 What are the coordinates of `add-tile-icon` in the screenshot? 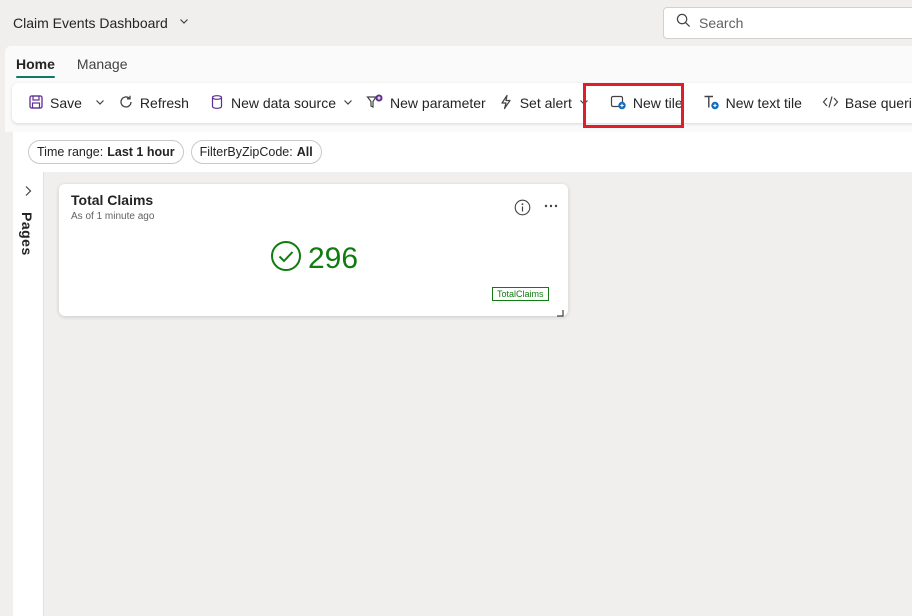 It's located at (618, 103).